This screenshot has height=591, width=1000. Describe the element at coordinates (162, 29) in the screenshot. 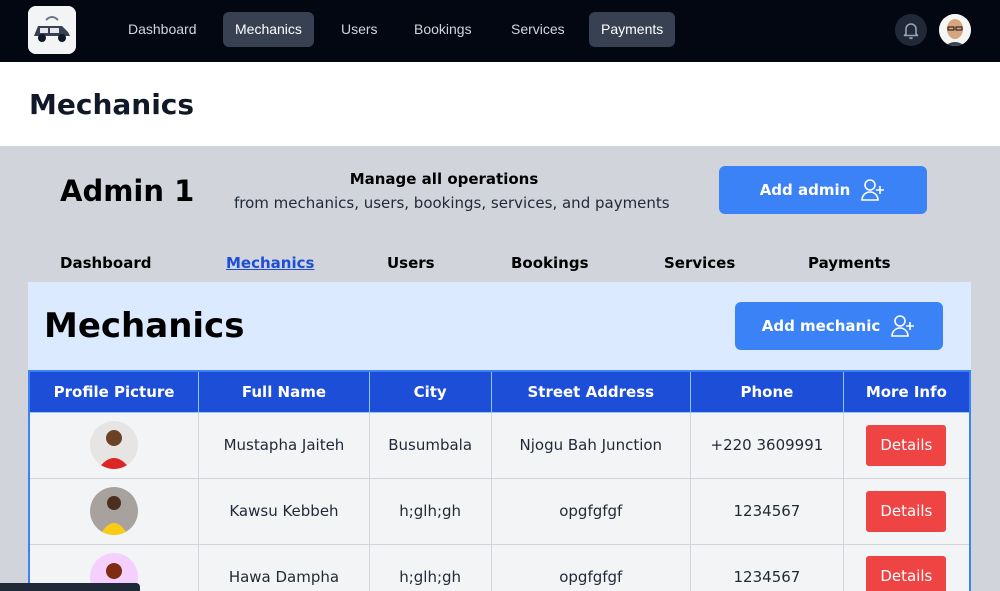

I see `nav-dashboard: Dashboard` at that location.